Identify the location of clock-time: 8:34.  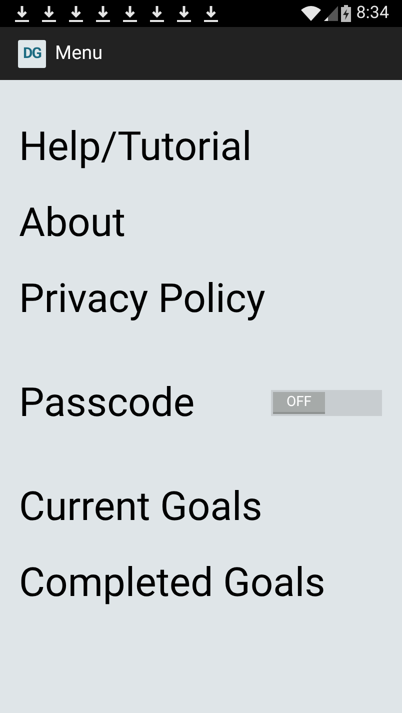
(372, 13).